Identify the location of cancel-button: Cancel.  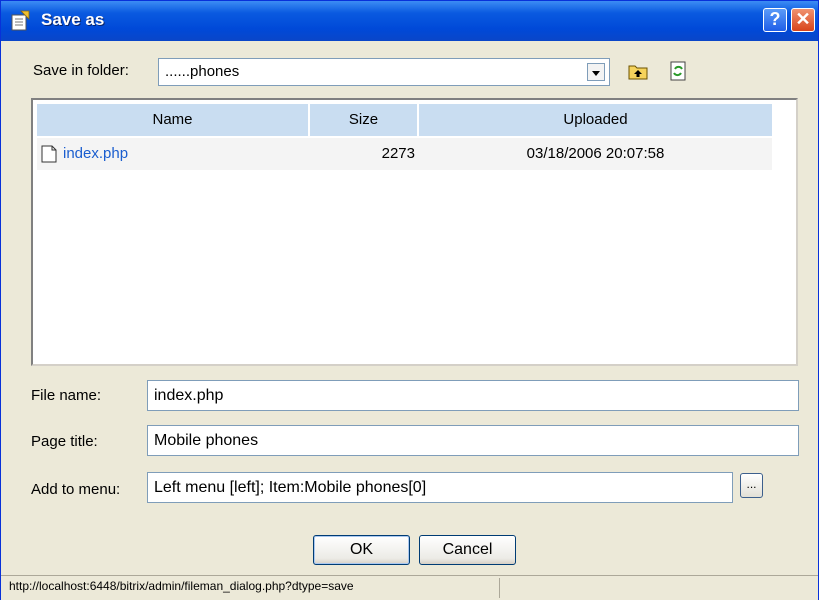
(467, 550).